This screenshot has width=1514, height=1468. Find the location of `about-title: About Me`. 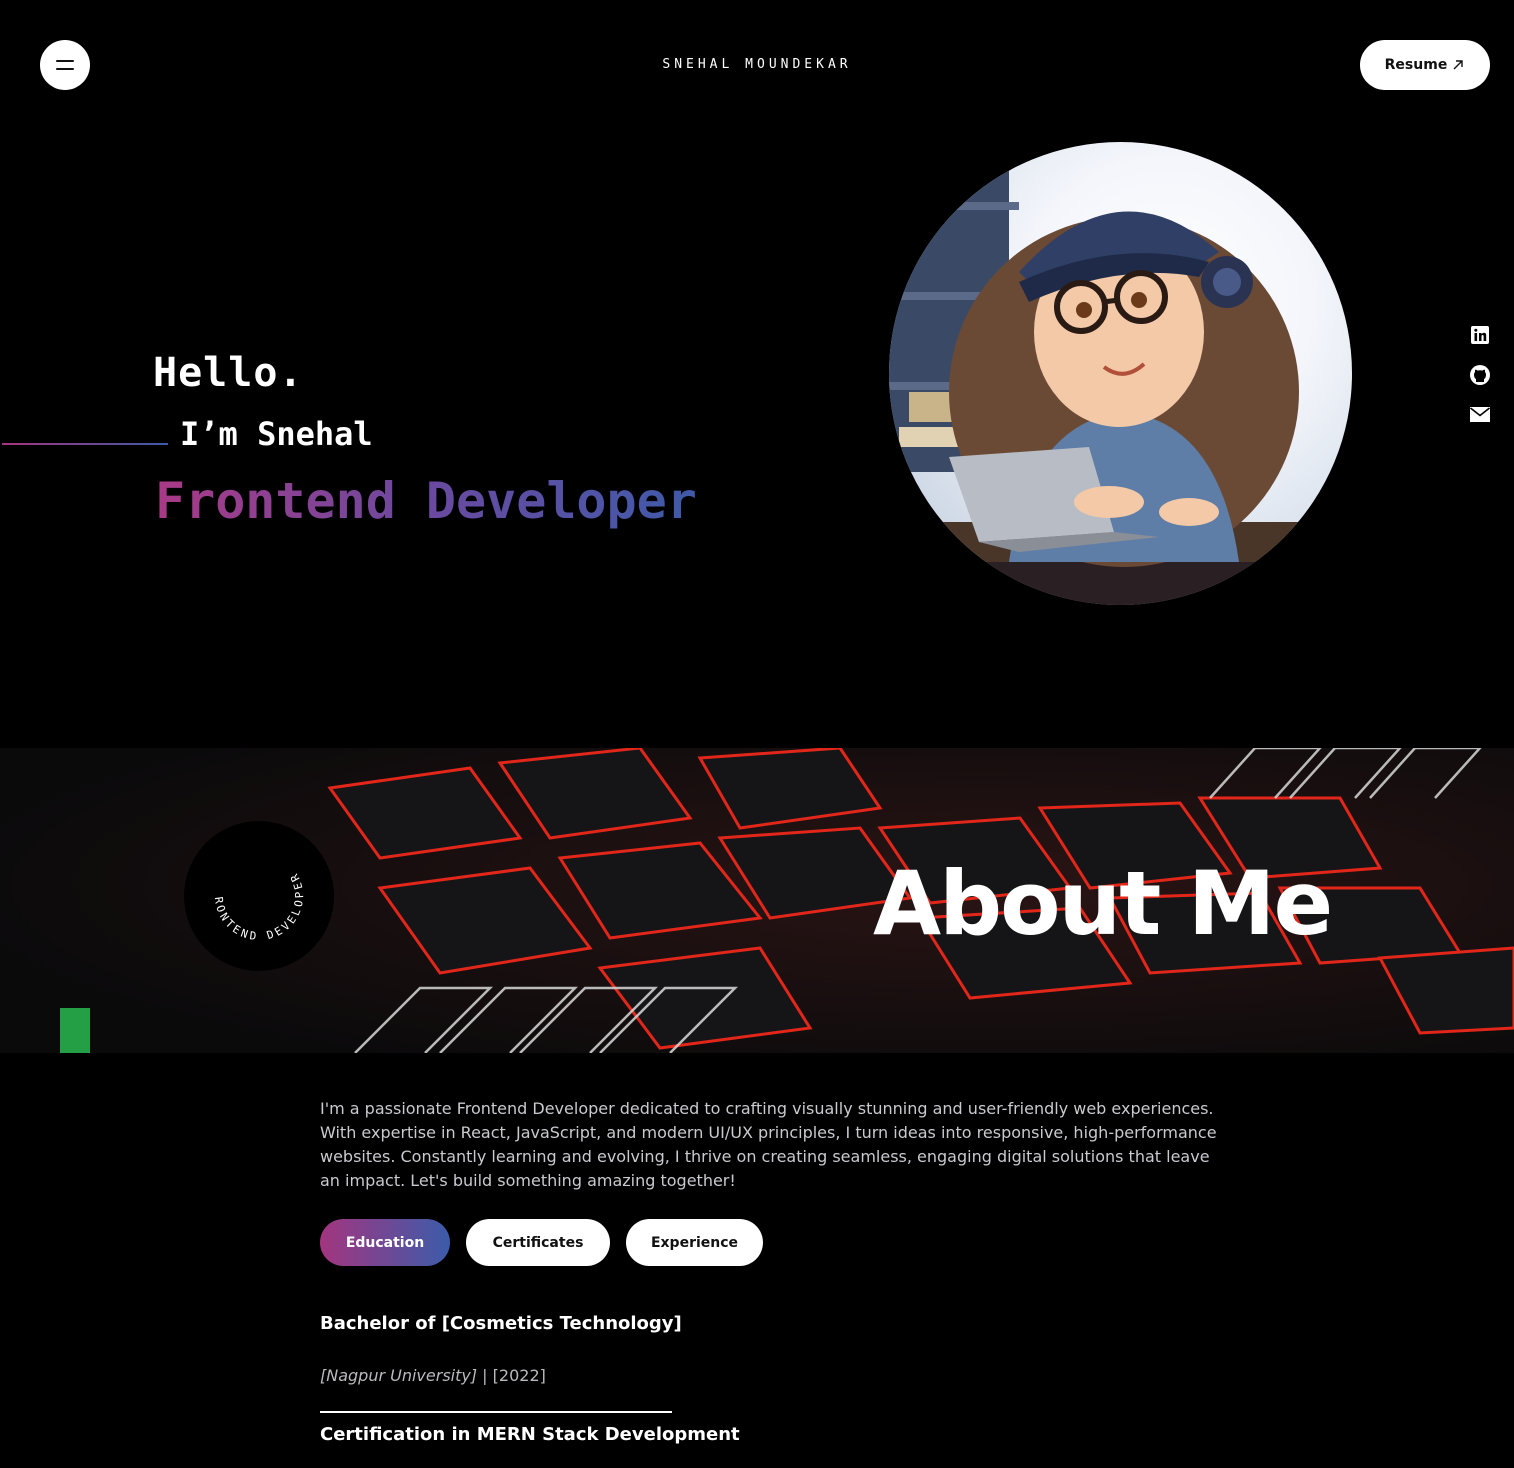

about-title: About Me is located at coordinates (1103, 903).